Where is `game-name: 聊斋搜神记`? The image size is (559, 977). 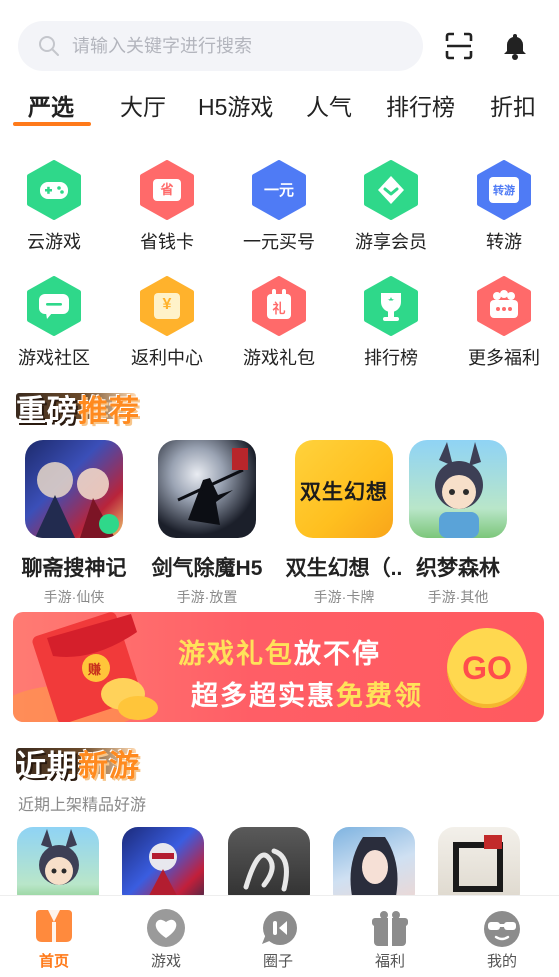
game-name: 聊斋搜神记 is located at coordinates (74, 568).